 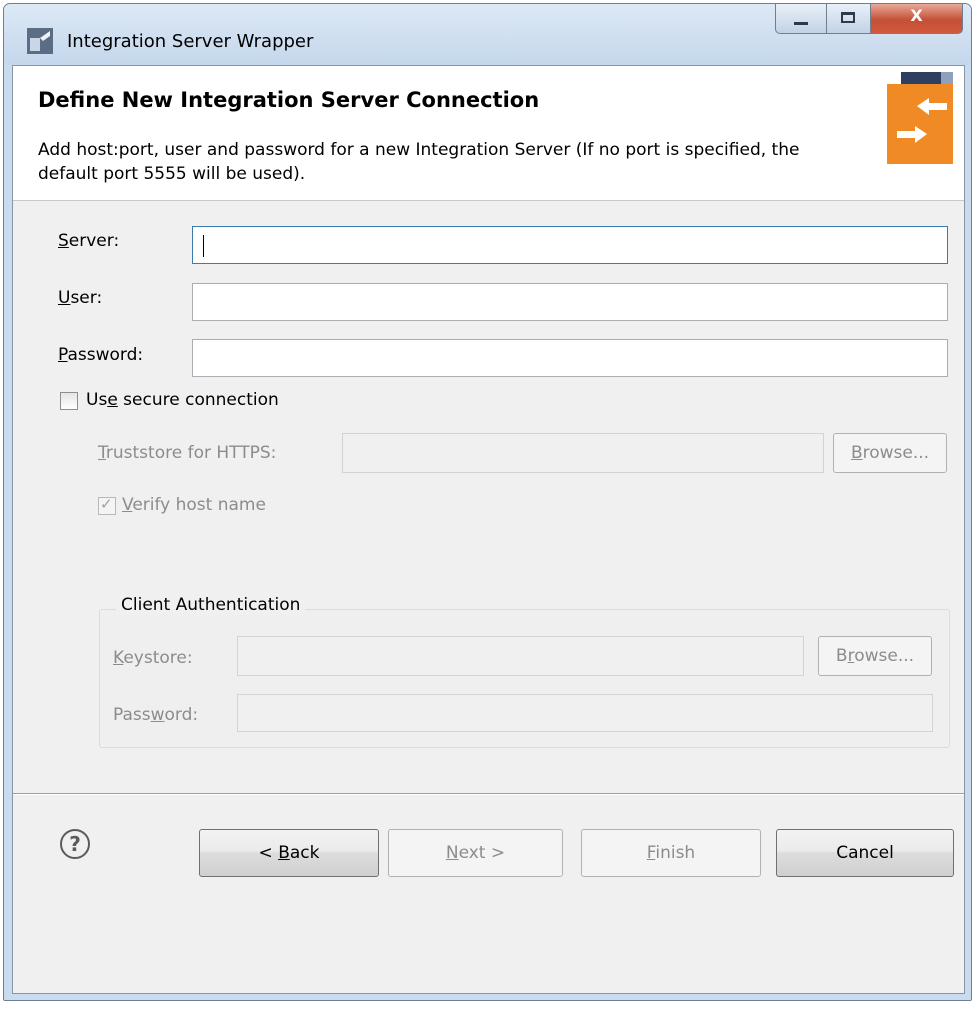 What do you see at coordinates (801, 23) in the screenshot?
I see `minimize-icon` at bounding box center [801, 23].